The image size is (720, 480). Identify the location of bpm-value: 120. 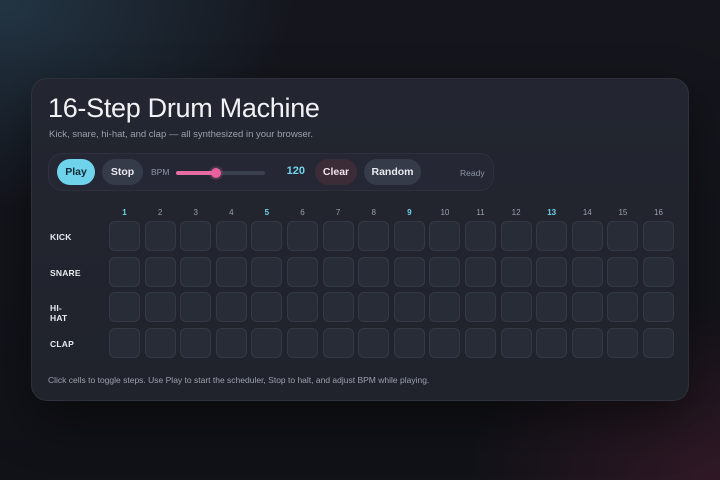
(295, 171).